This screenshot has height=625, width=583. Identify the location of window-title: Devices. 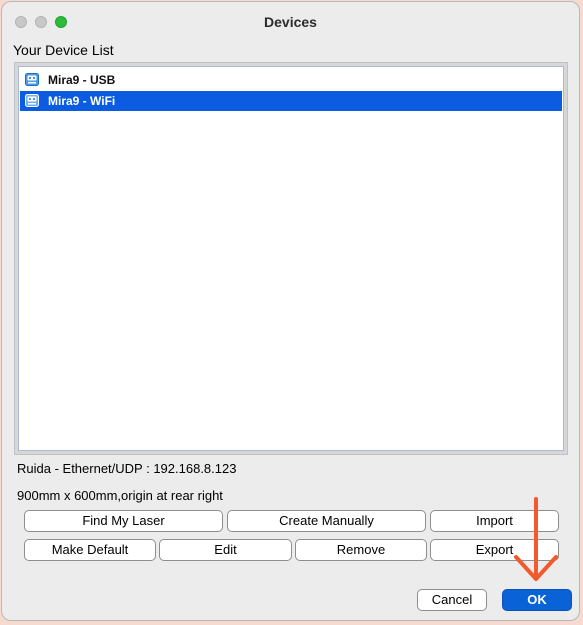
(290, 22).